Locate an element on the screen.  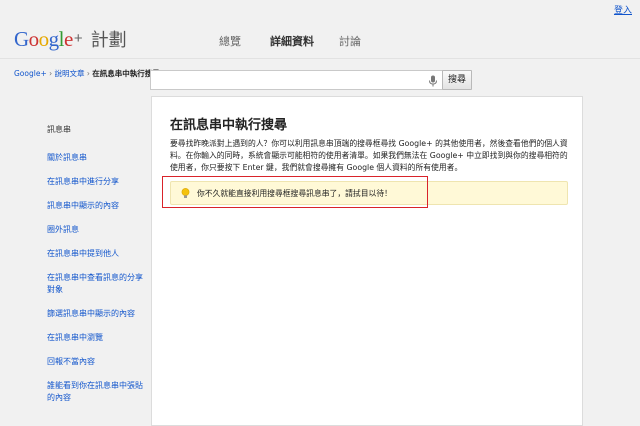
search-input is located at coordinates (296, 80).